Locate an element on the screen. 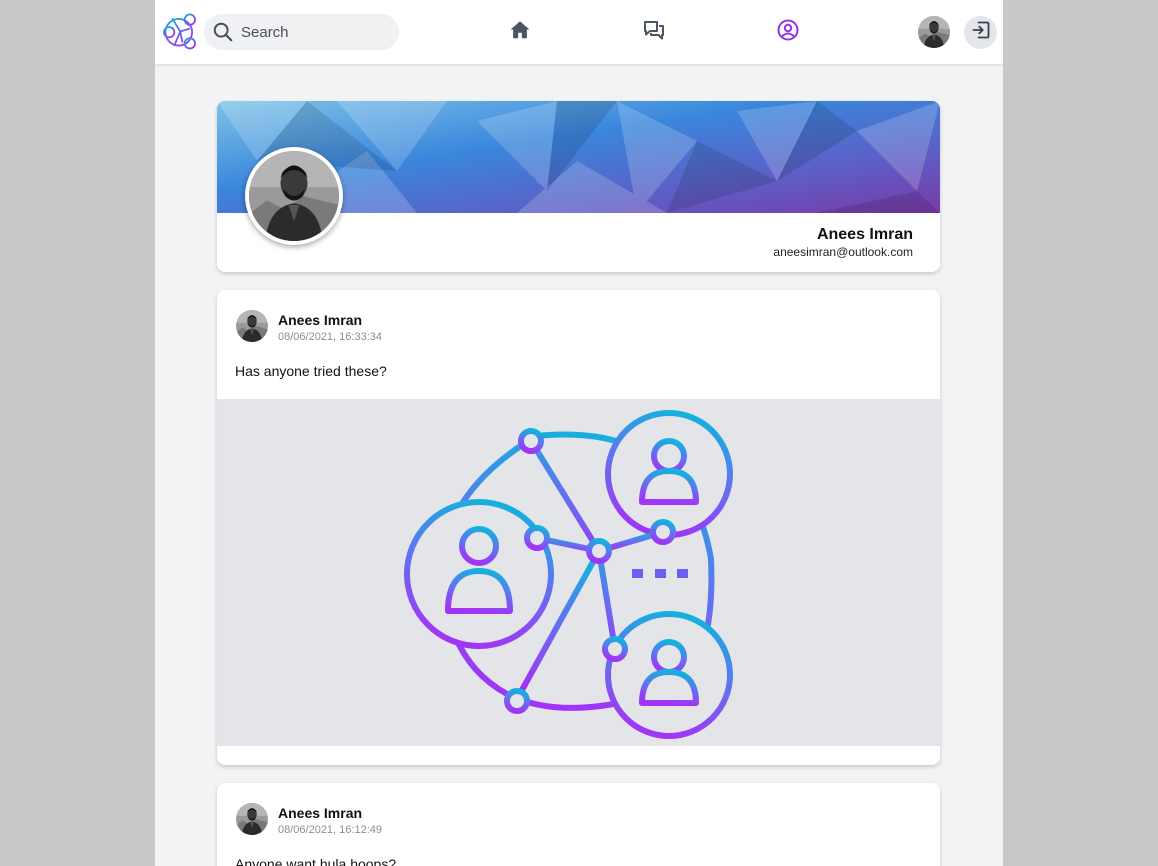 The height and width of the screenshot is (866, 1158). home-icon is located at coordinates (520, 32).